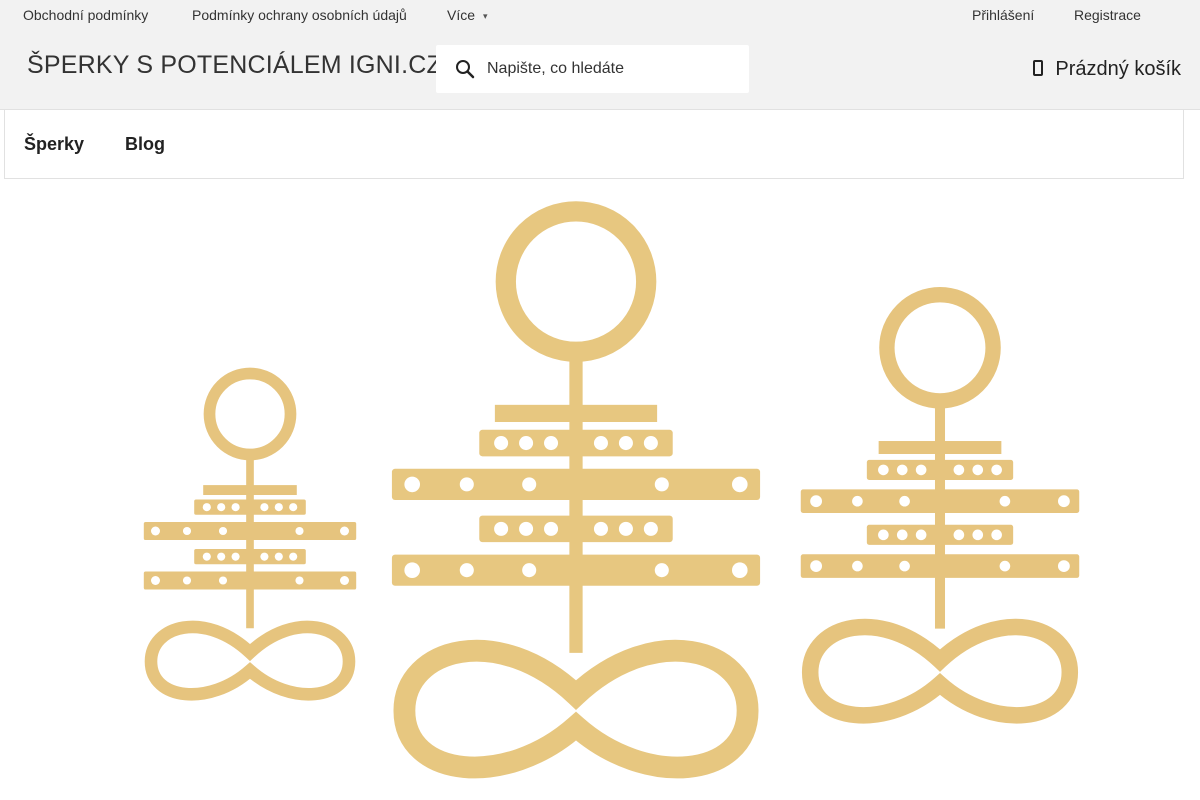 This screenshot has width=1200, height=800. What do you see at coordinates (234, 65) in the screenshot?
I see `site-logo: ŠPERKY S POTENCIÁLEM IGNI.CZ` at bounding box center [234, 65].